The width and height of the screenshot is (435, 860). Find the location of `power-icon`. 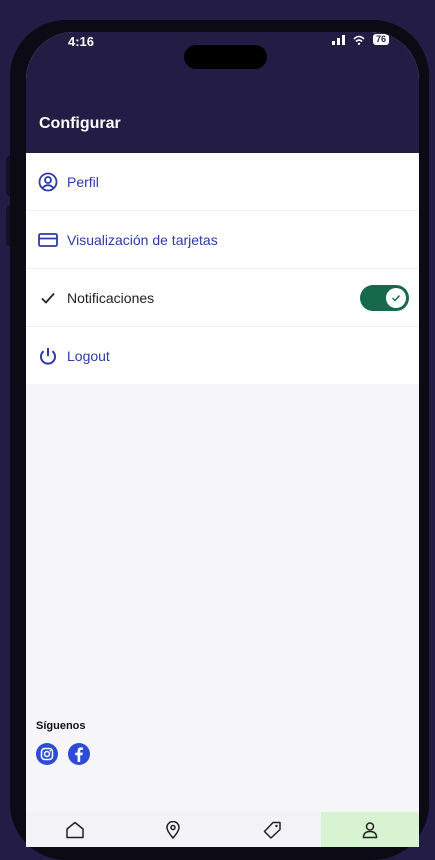

power-icon is located at coordinates (48, 356).